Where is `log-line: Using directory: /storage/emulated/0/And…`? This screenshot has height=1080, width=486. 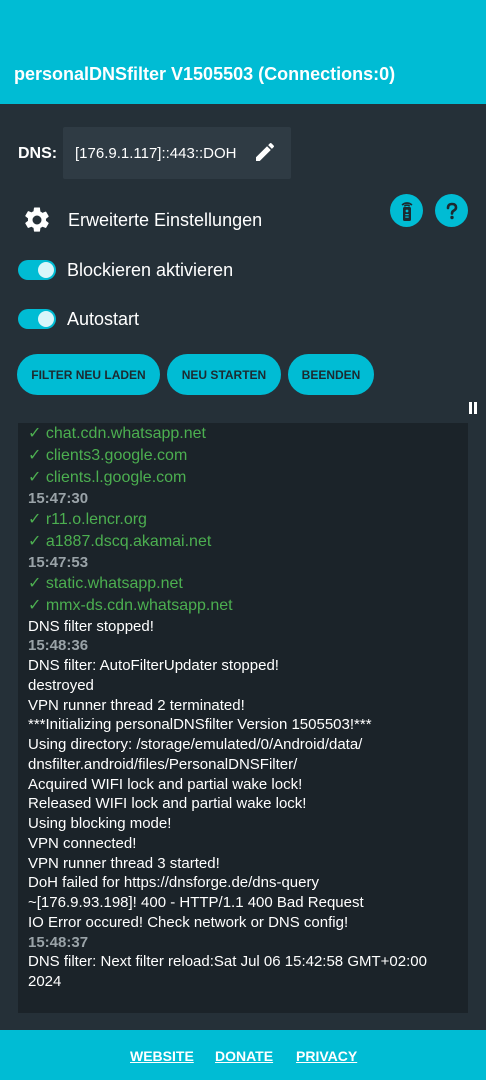
log-line: Using directory: /storage/emulated/0/And… is located at coordinates (195, 744).